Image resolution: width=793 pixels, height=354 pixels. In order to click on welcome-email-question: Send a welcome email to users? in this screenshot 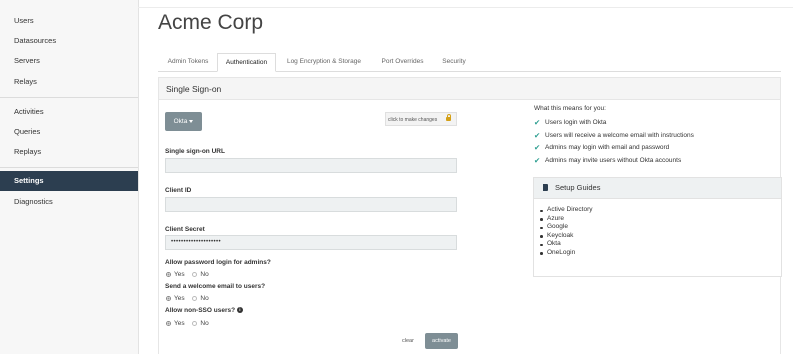, I will do `click(215, 286)`.